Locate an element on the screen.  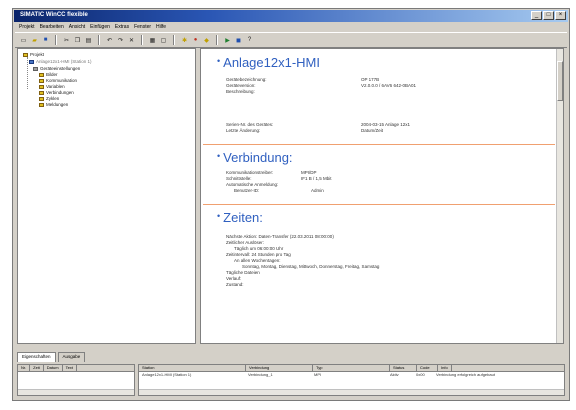
alarm-list-header: Nr. Zeit Datum Text is located at coordinates (76, 368).